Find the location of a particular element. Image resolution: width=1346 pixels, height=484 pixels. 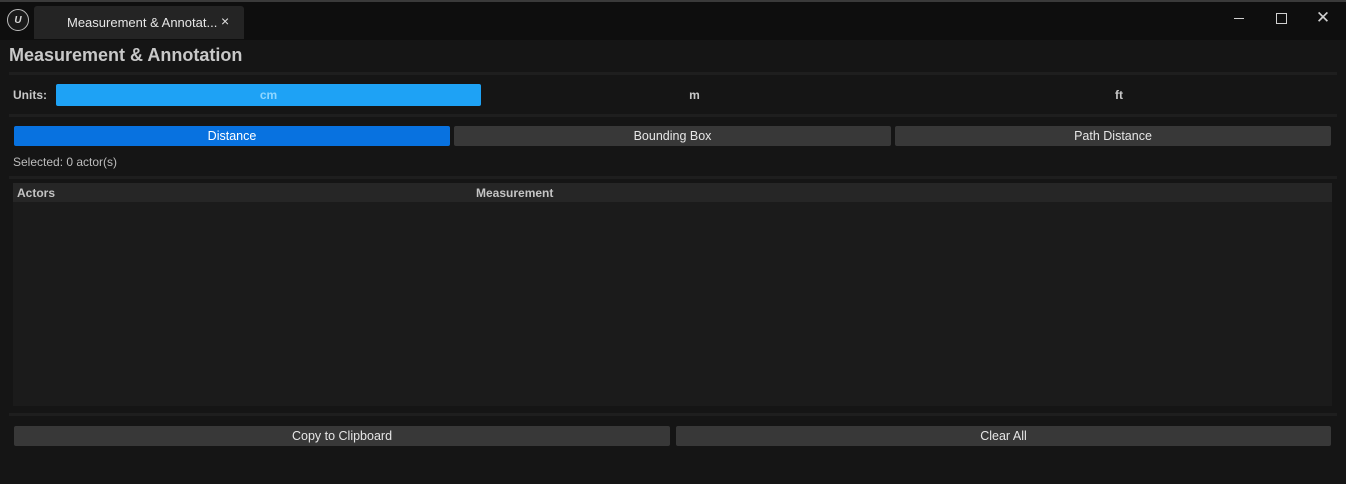

tab-close-icon: × is located at coordinates (225, 21).